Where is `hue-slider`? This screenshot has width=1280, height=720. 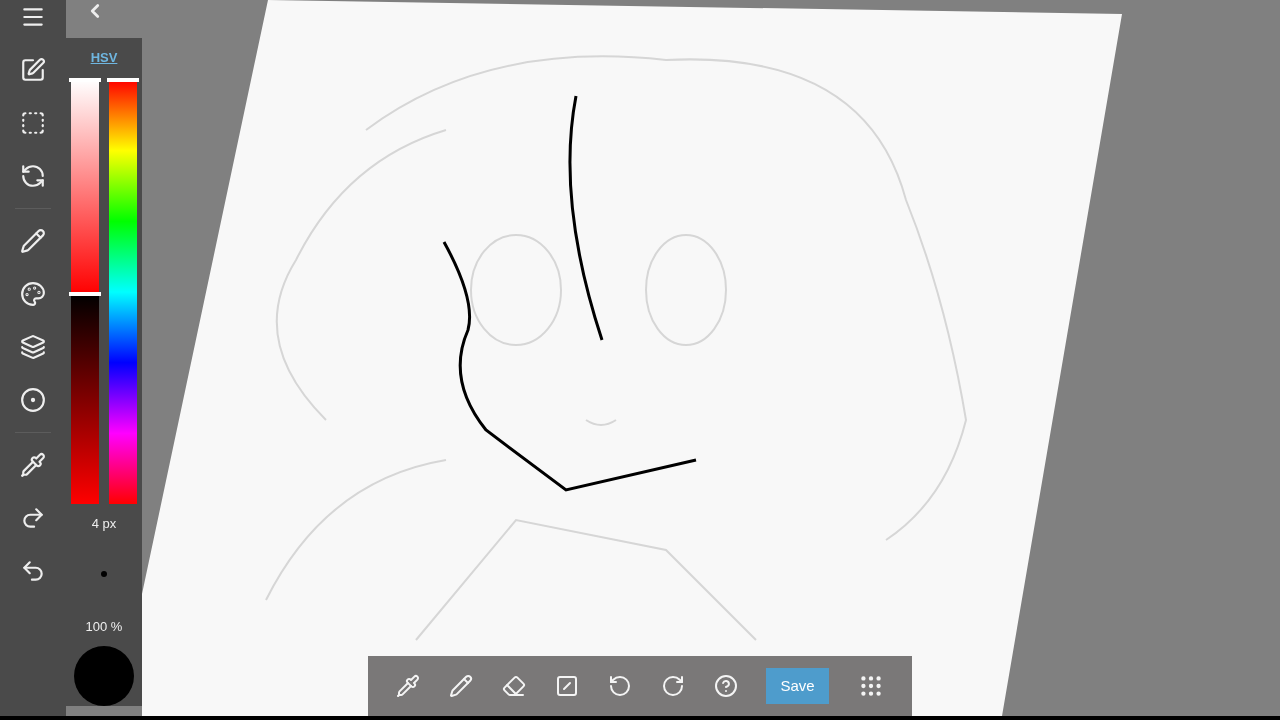
hue-slider is located at coordinates (123, 291).